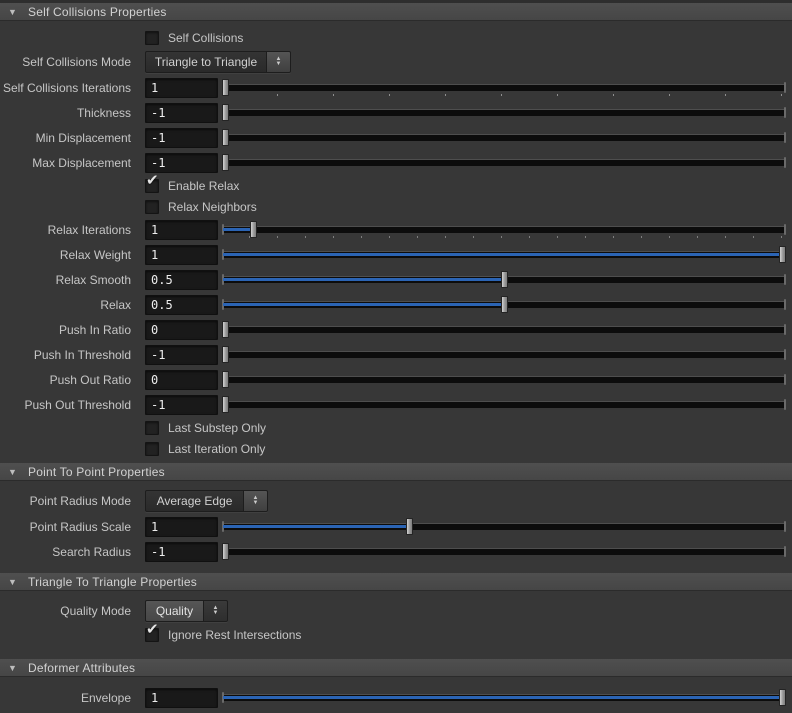 The width and height of the screenshot is (792, 713). Describe the element at coordinates (95, 610) in the screenshot. I see `quality-mode-label: Quality Mode` at that location.